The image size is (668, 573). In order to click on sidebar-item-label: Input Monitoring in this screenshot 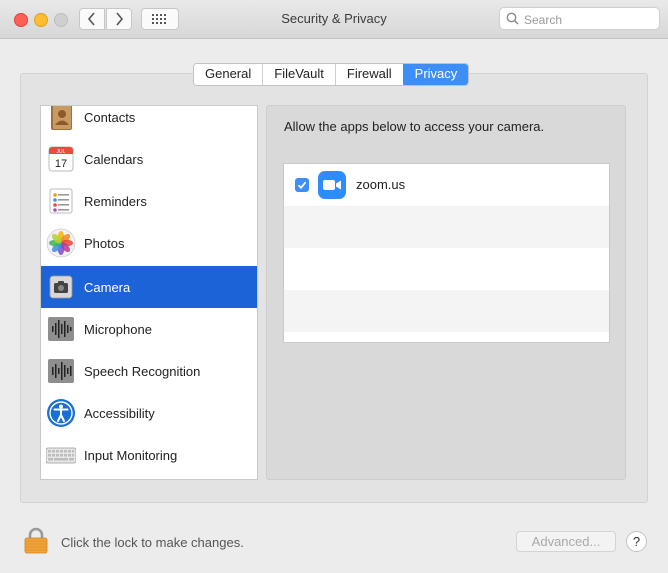, I will do `click(131, 455)`.